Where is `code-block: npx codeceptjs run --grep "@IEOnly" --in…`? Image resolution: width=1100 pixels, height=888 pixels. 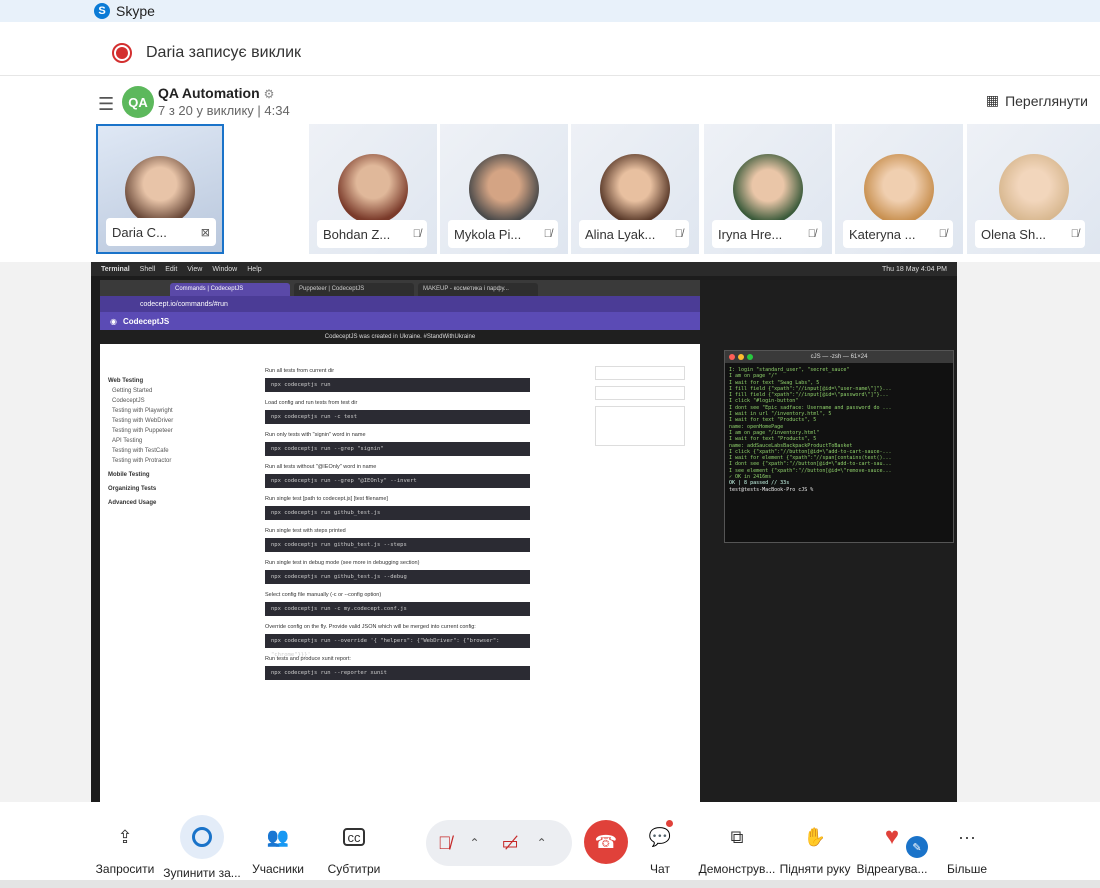 code-block: npx codeceptjs run --grep "@IEOnly" --in… is located at coordinates (397, 481).